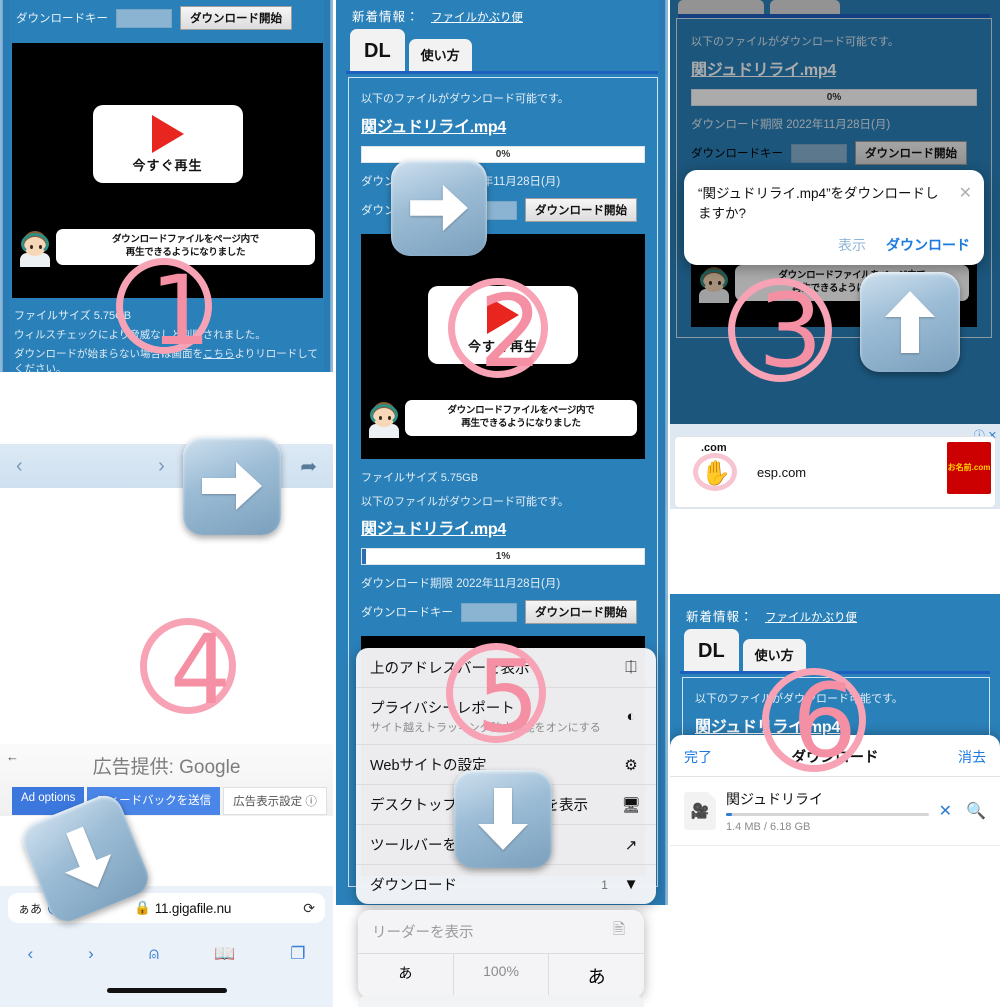 The height and width of the screenshot is (1007, 1000). I want to click on zoom-in-button: あ, so click(596, 976).